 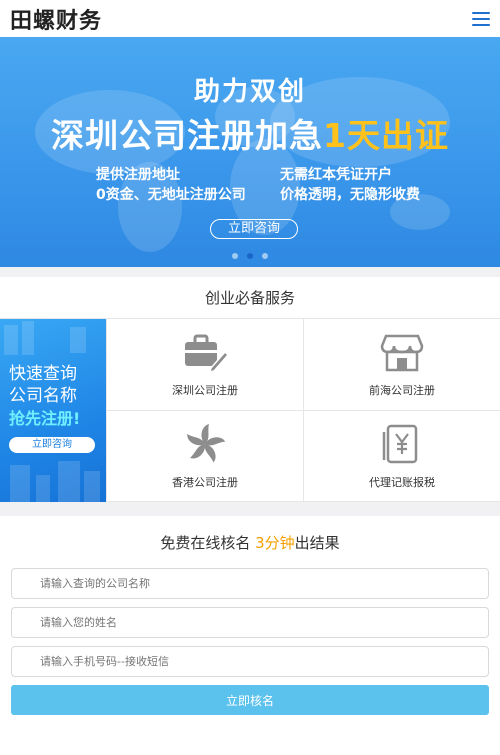 I want to click on form-title-prefix: 免费在线核名, so click(x=208, y=543).